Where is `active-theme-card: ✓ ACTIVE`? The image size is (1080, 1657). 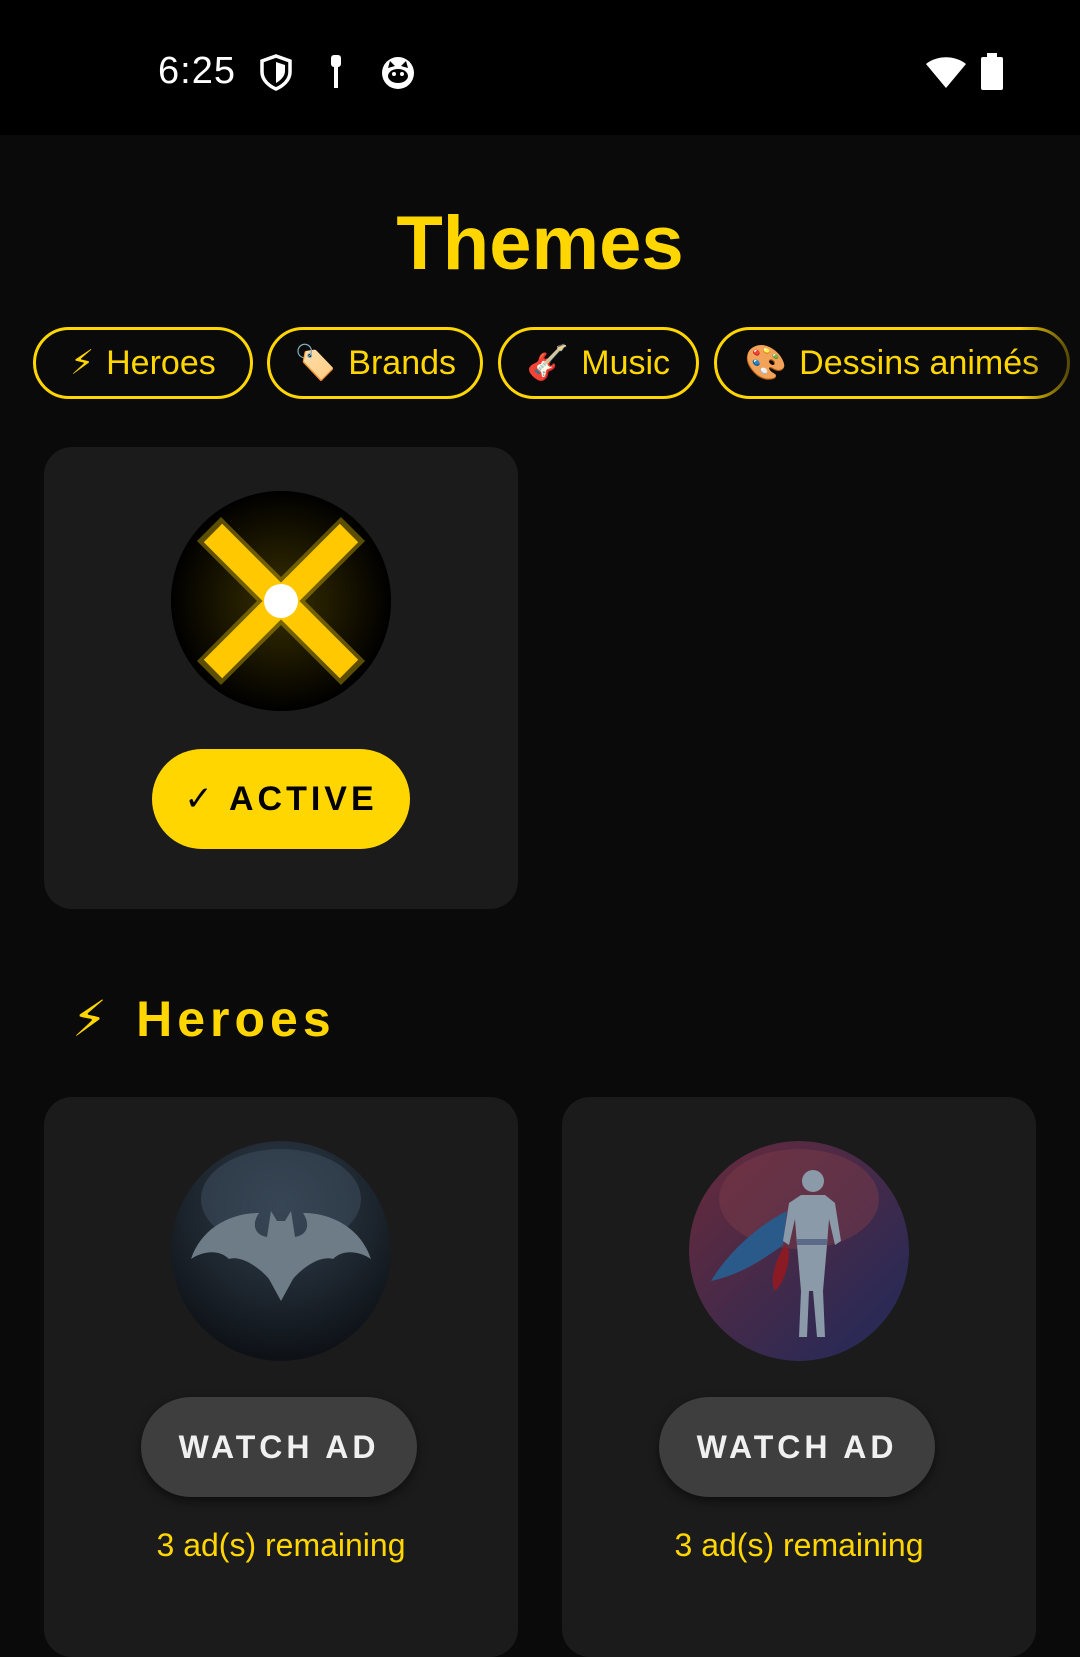
active-theme-card: ✓ ACTIVE is located at coordinates (281, 678).